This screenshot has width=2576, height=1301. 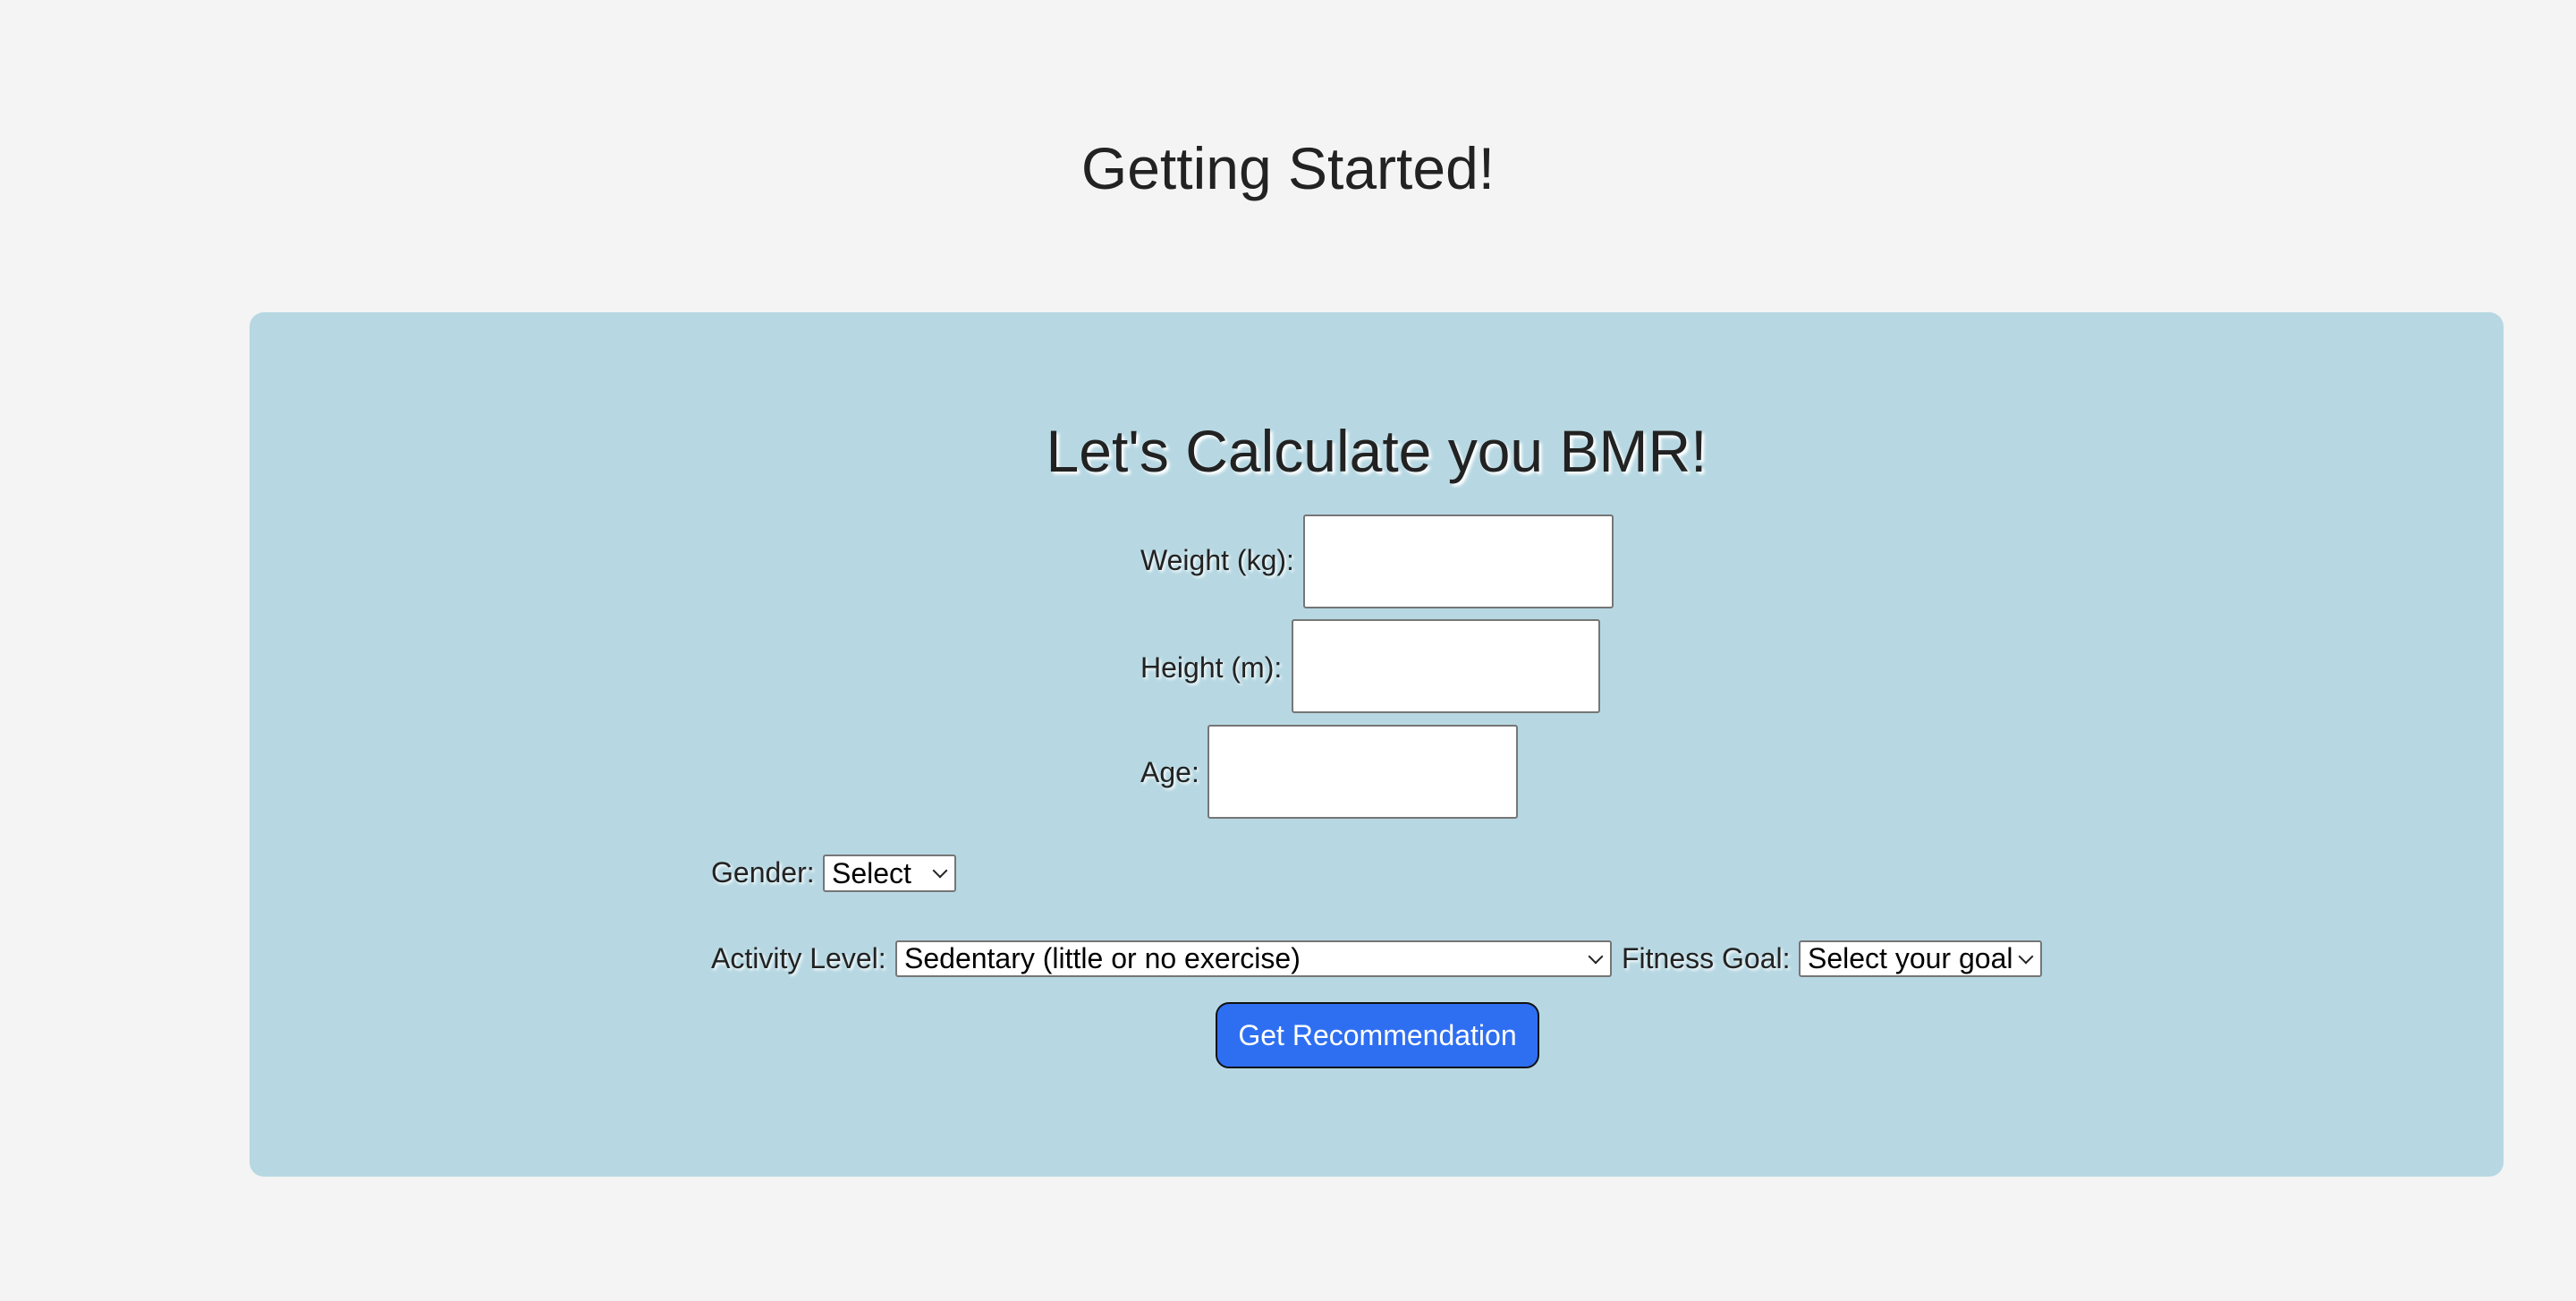 I want to click on weight-input, so click(x=1458, y=561).